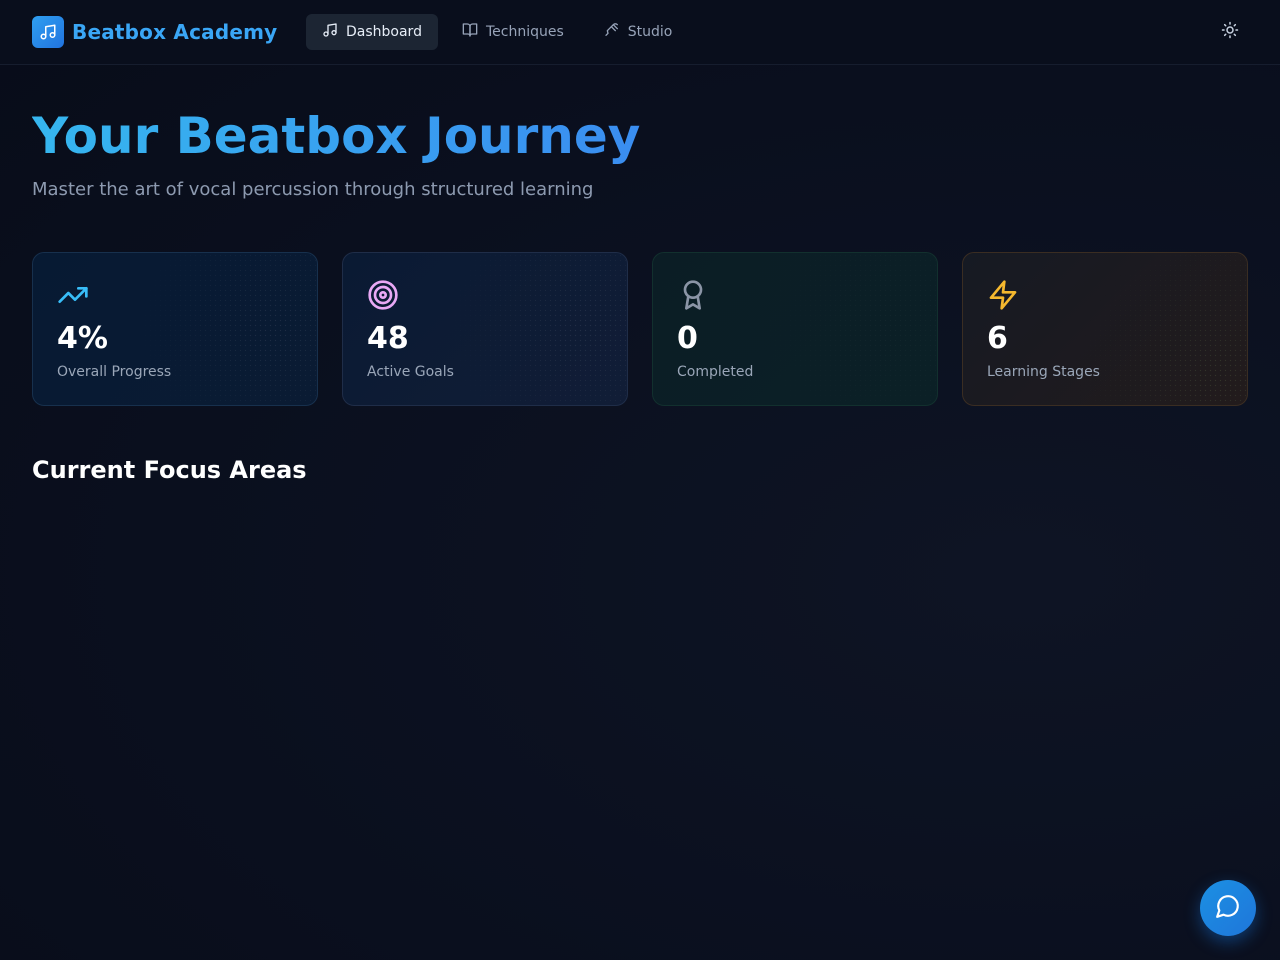  I want to click on nav-item-label: Techniques, so click(524, 32).